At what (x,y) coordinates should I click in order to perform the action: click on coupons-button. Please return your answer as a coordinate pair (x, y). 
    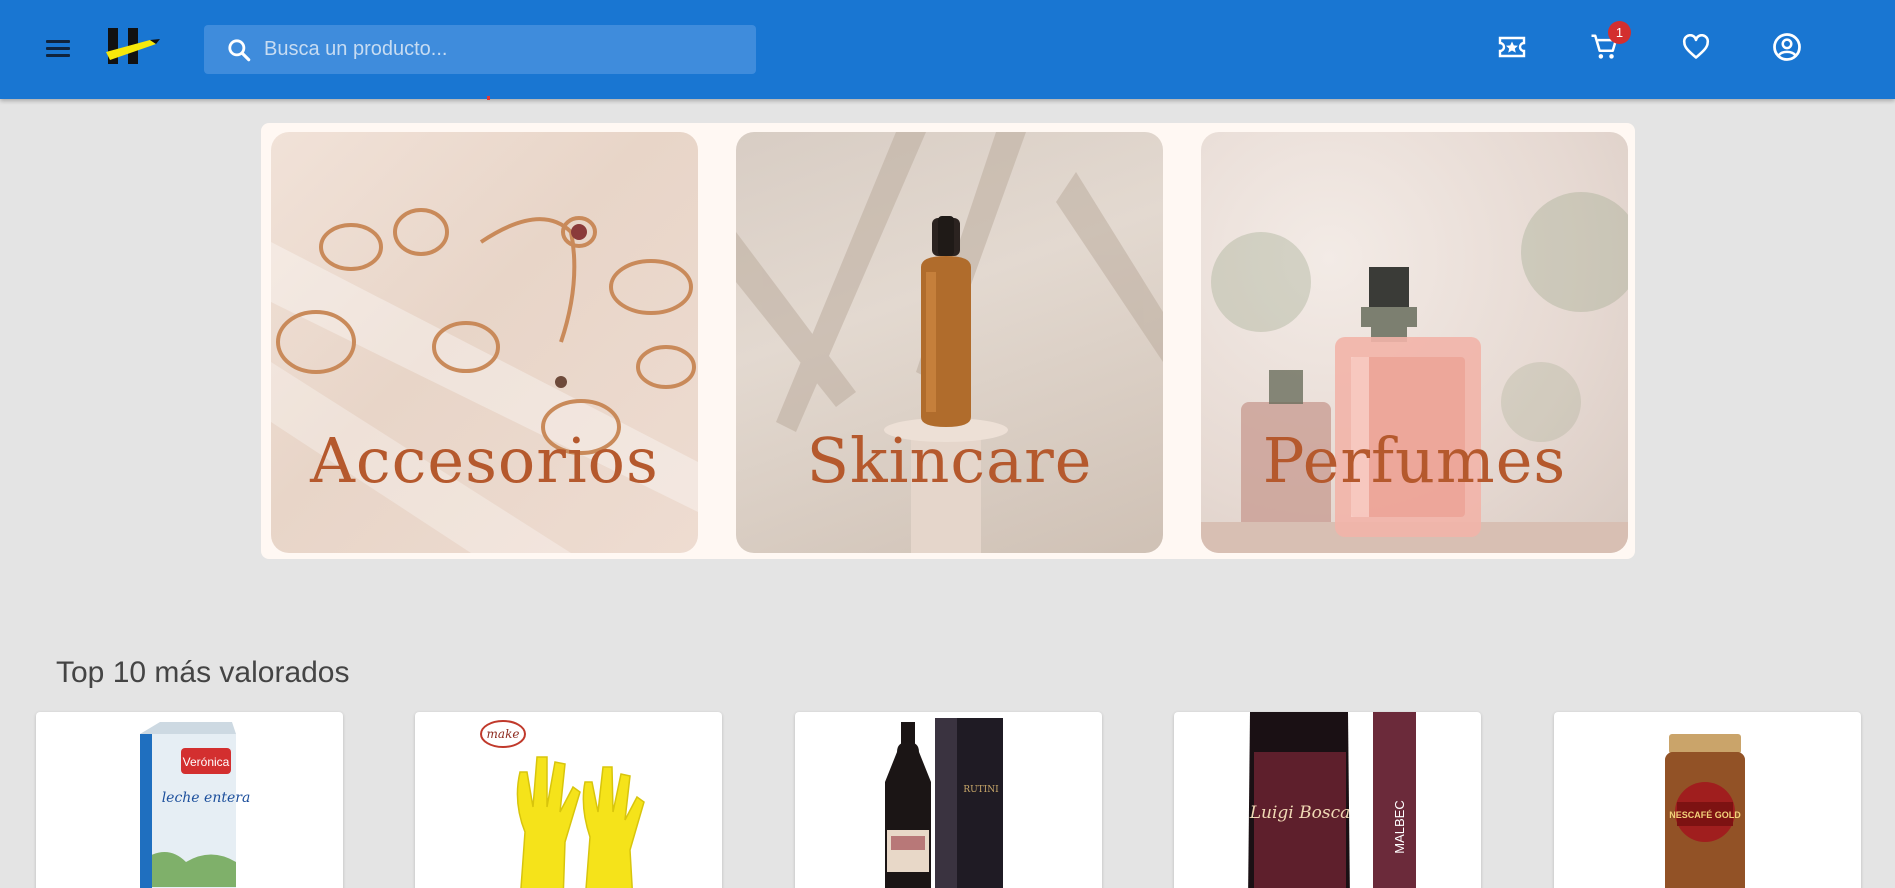
    Looking at the image, I should click on (1512, 47).